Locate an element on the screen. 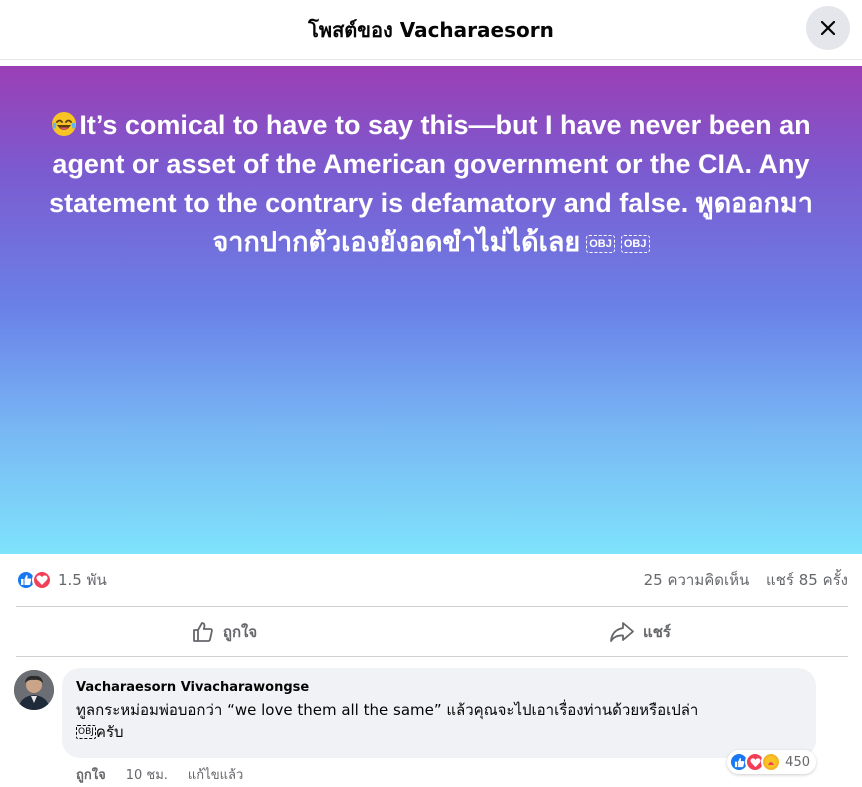 Image resolution: width=862 pixels, height=787 pixels. dialog-title: โพสต์ของ Vacharaesorn is located at coordinates (431, 30).